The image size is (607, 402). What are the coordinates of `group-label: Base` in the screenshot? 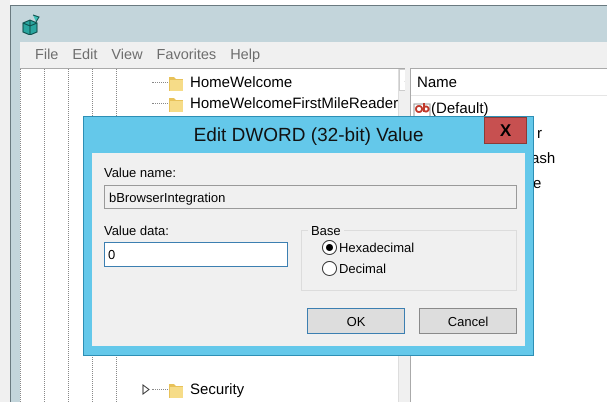 It's located at (326, 230).